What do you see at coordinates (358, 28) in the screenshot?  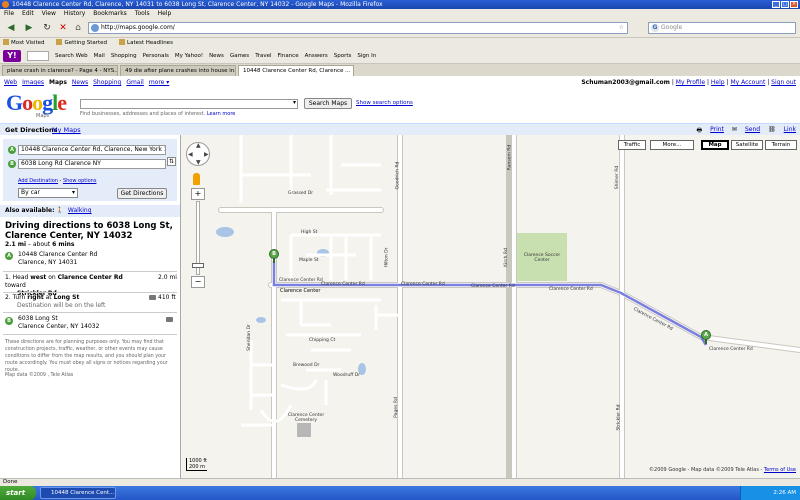 I see `url-bar: http://maps.google.com/ ☆` at bounding box center [358, 28].